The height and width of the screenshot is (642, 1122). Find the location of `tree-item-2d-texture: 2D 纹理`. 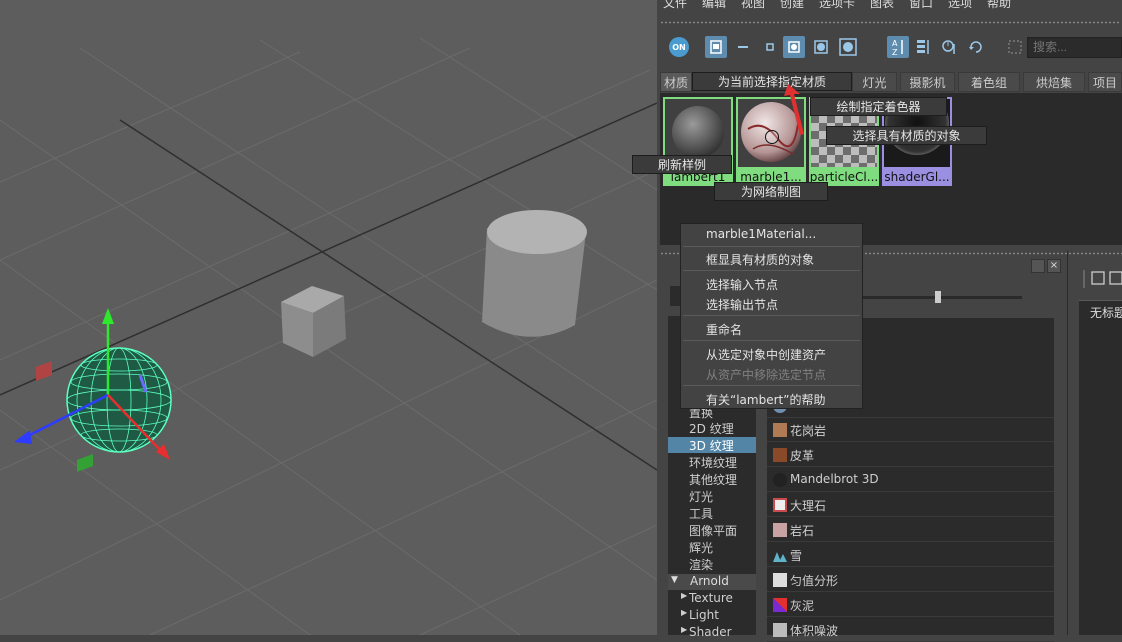

tree-item-2d-texture: 2D 纹理 is located at coordinates (711, 428).